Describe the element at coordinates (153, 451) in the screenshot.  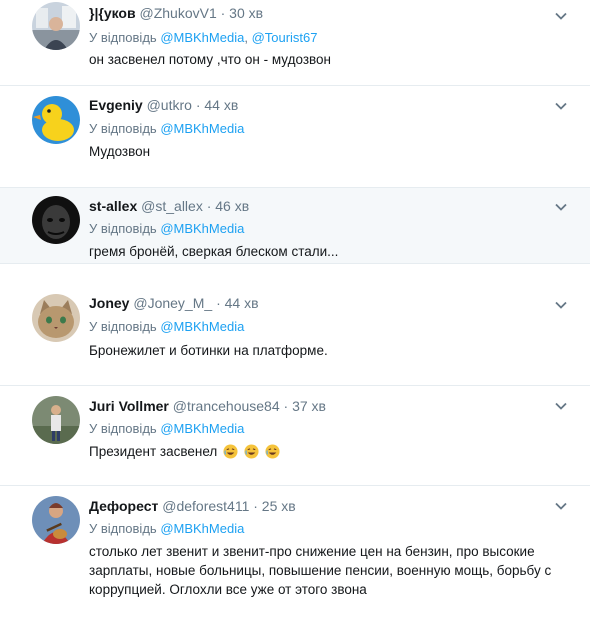
I see `tweet-text-content: Президент засвенел` at that location.